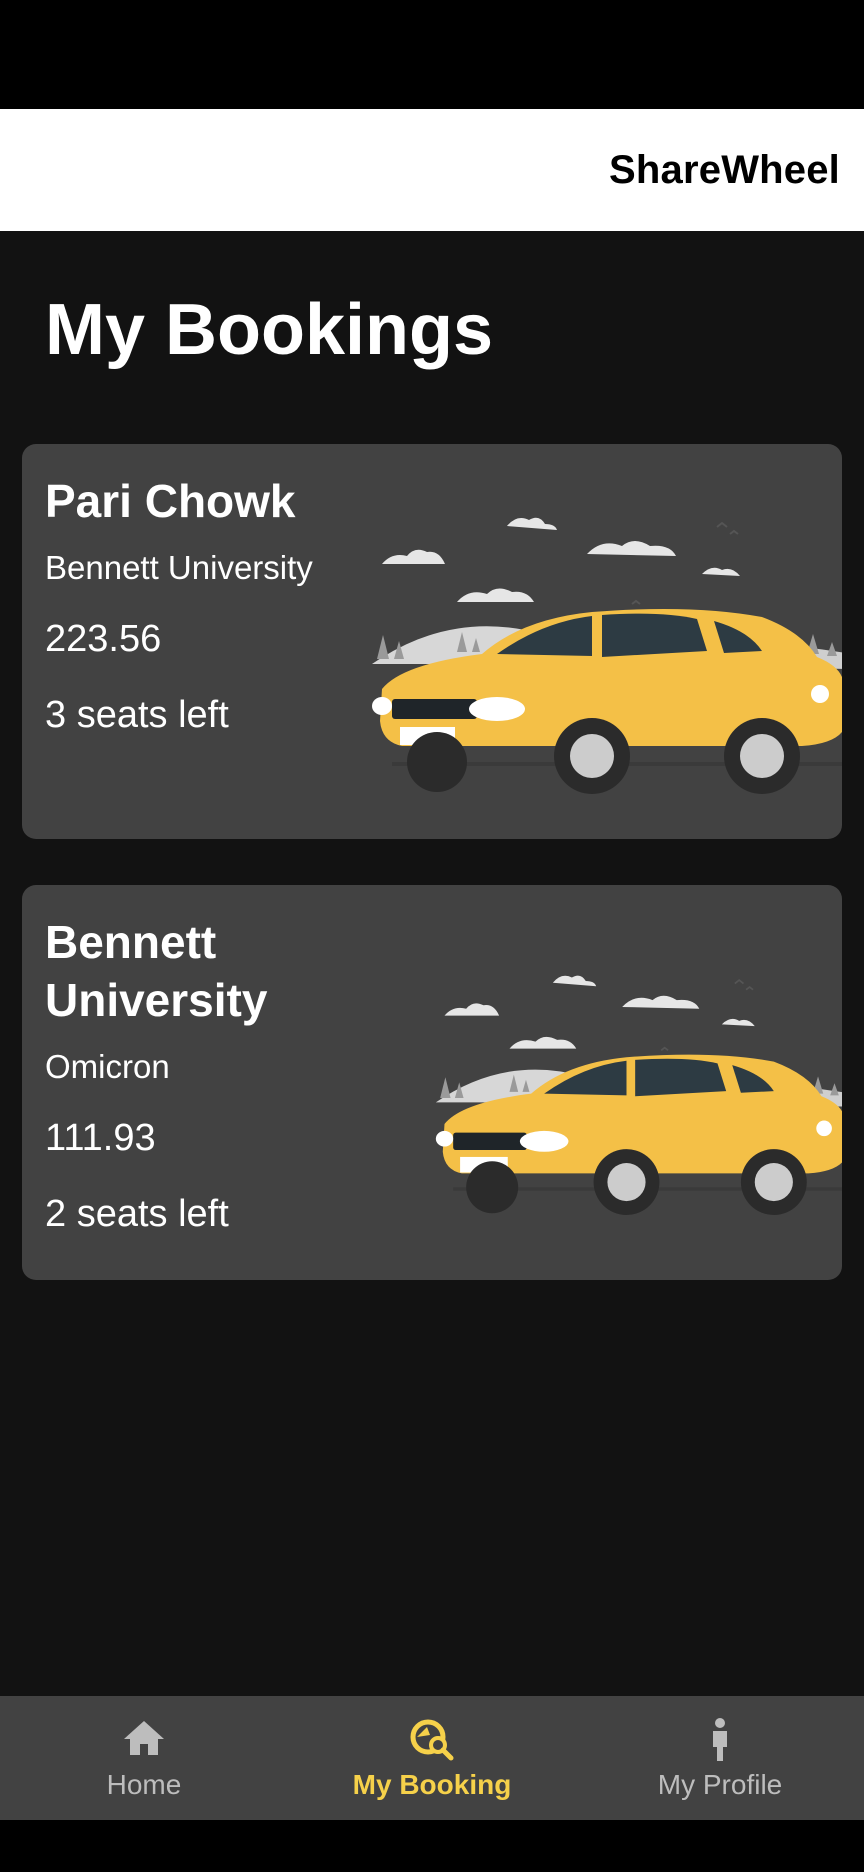 The height and width of the screenshot is (1872, 864). I want to click on nav-item-my-profile: My Profile, so click(720, 1758).